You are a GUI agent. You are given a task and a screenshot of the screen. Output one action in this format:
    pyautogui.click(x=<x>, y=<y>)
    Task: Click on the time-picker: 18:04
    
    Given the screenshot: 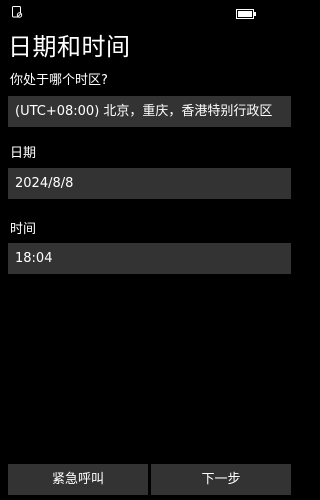 What is the action you would take?
    pyautogui.click(x=149, y=258)
    